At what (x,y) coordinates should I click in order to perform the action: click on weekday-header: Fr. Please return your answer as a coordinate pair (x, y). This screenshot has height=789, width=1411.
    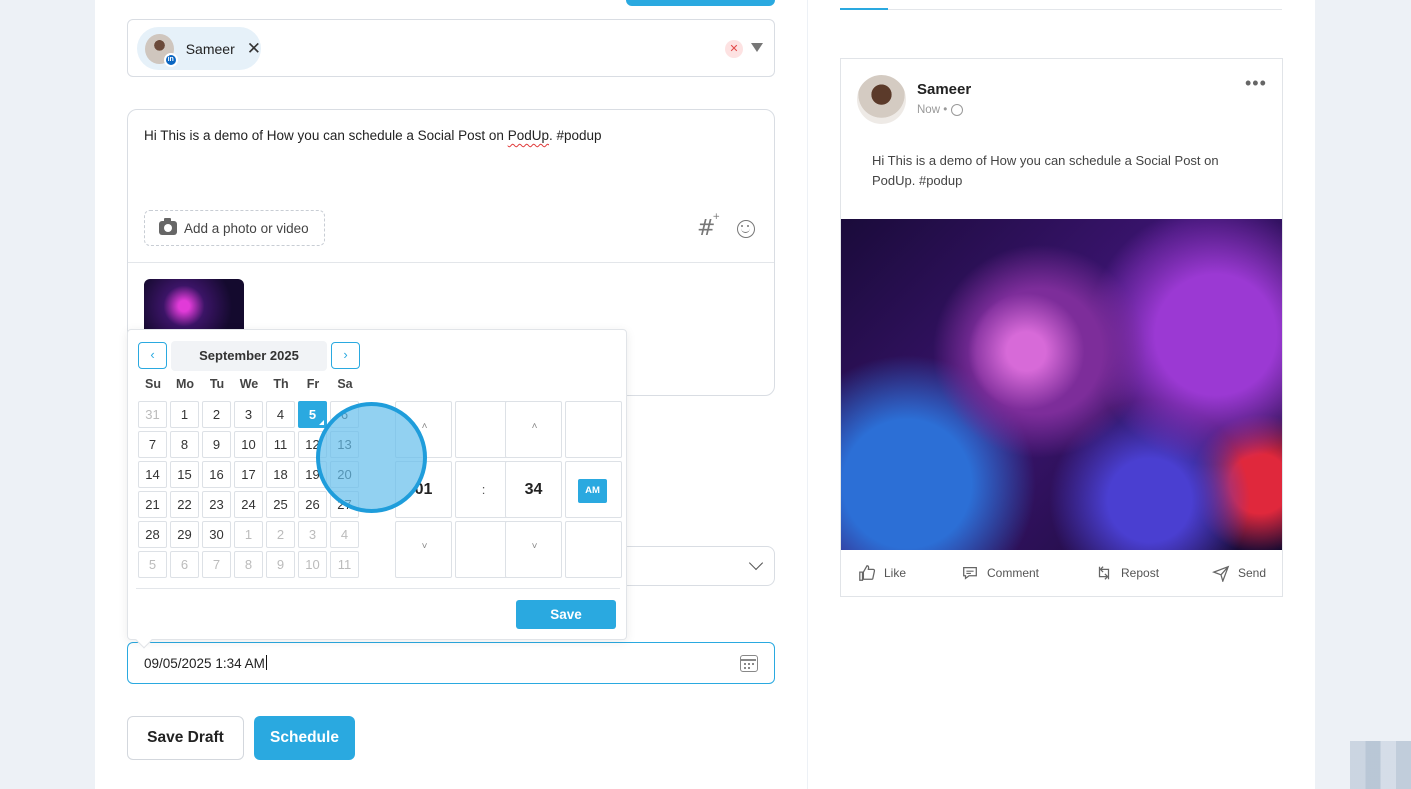
    Looking at the image, I should click on (313, 384).